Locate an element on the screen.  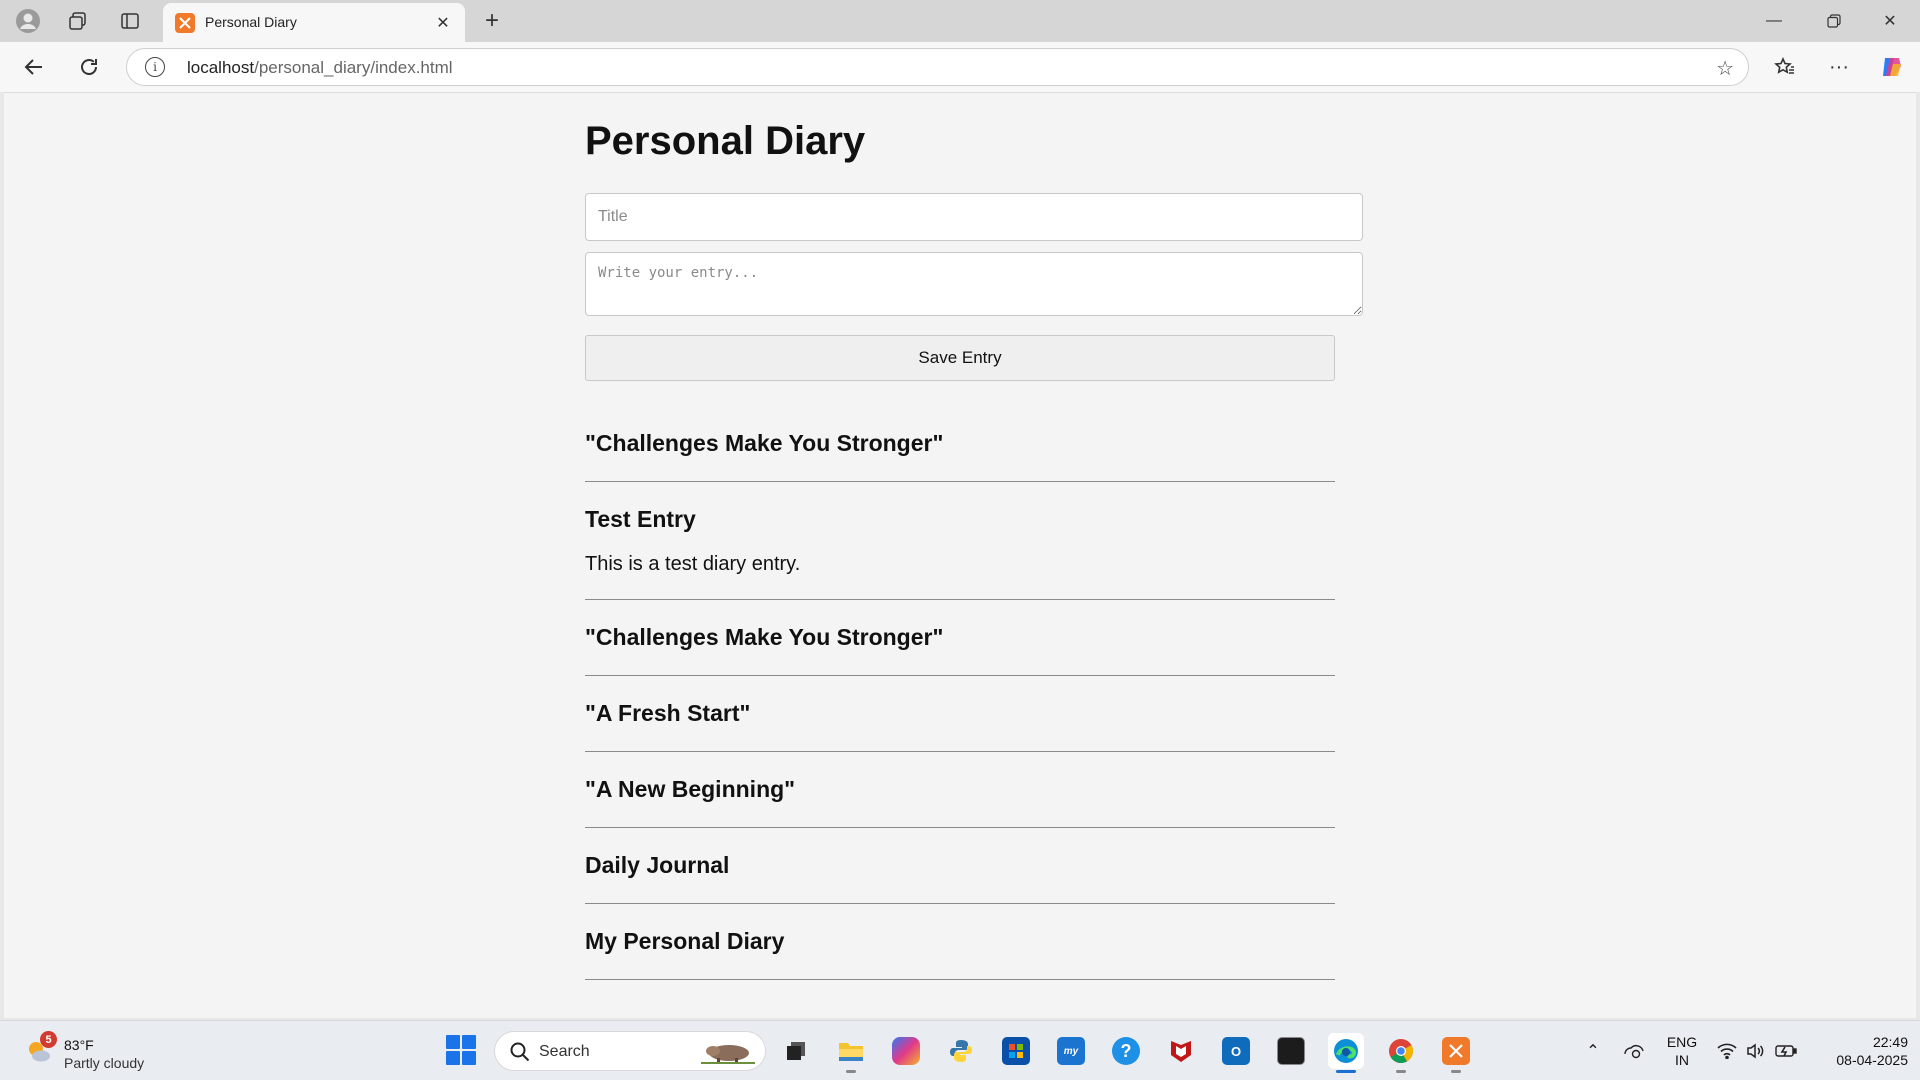
myhp-icon: my is located at coordinates (1071, 1051).